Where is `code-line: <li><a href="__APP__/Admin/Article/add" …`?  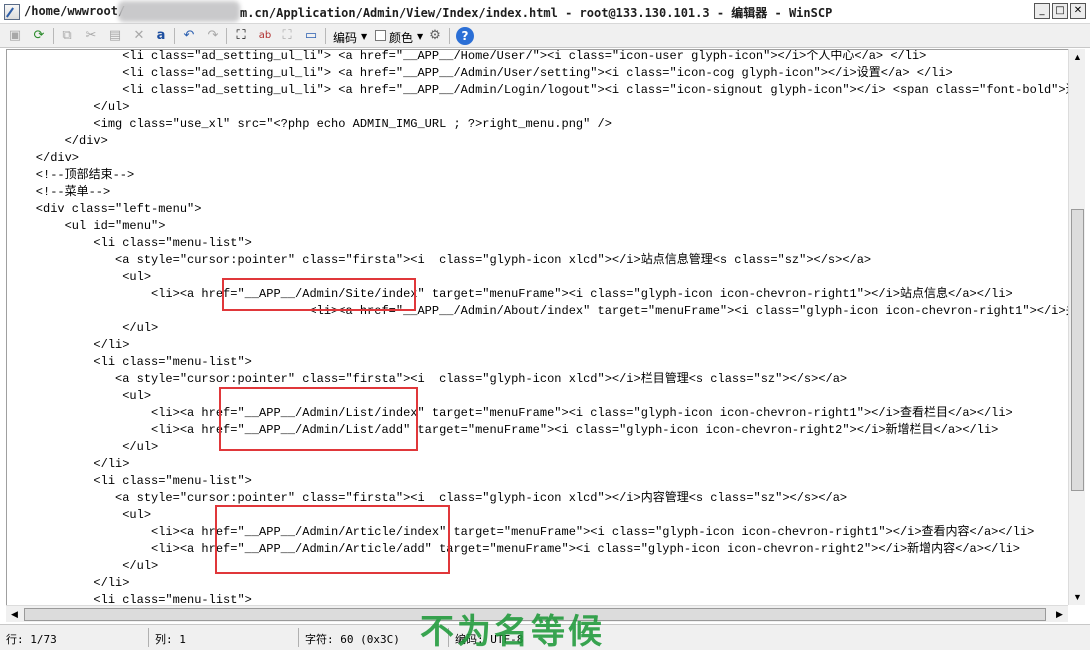
code-line: <li><a href="__APP__/Admin/Article/add" … is located at coordinates (537, 549).